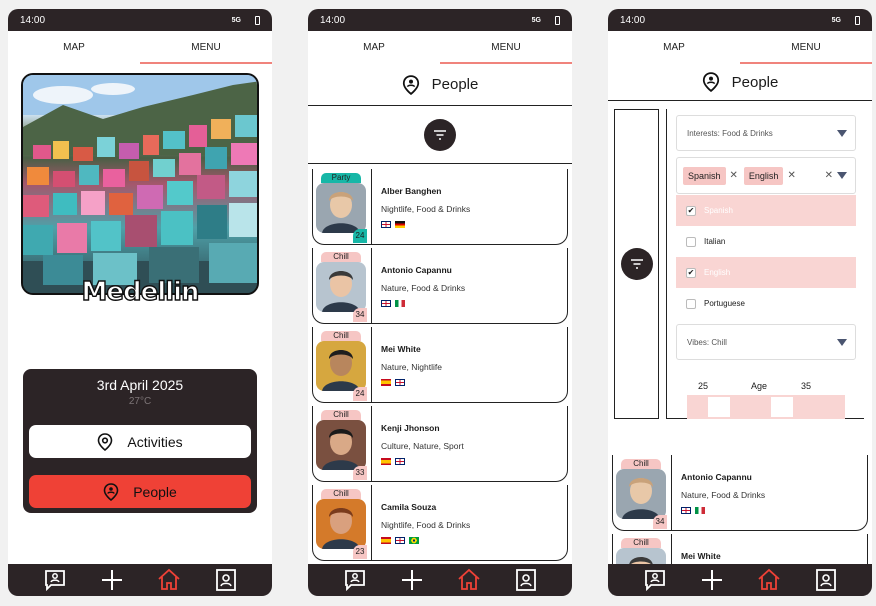 This screenshot has width=876, height=606. I want to click on activities-button: Activities, so click(140, 441).